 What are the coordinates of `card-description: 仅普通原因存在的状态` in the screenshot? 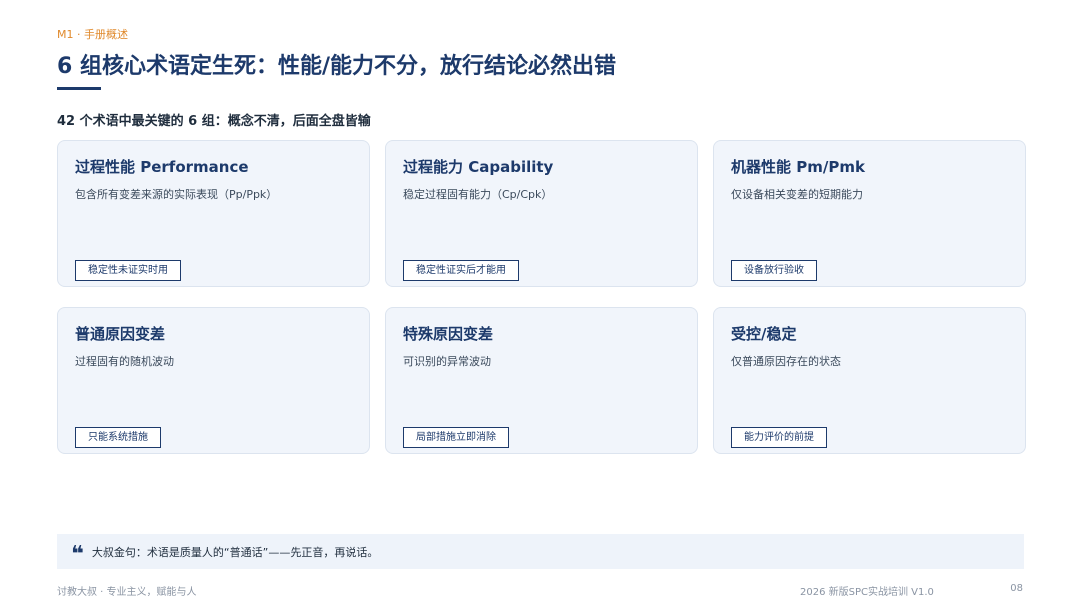 It's located at (786, 361).